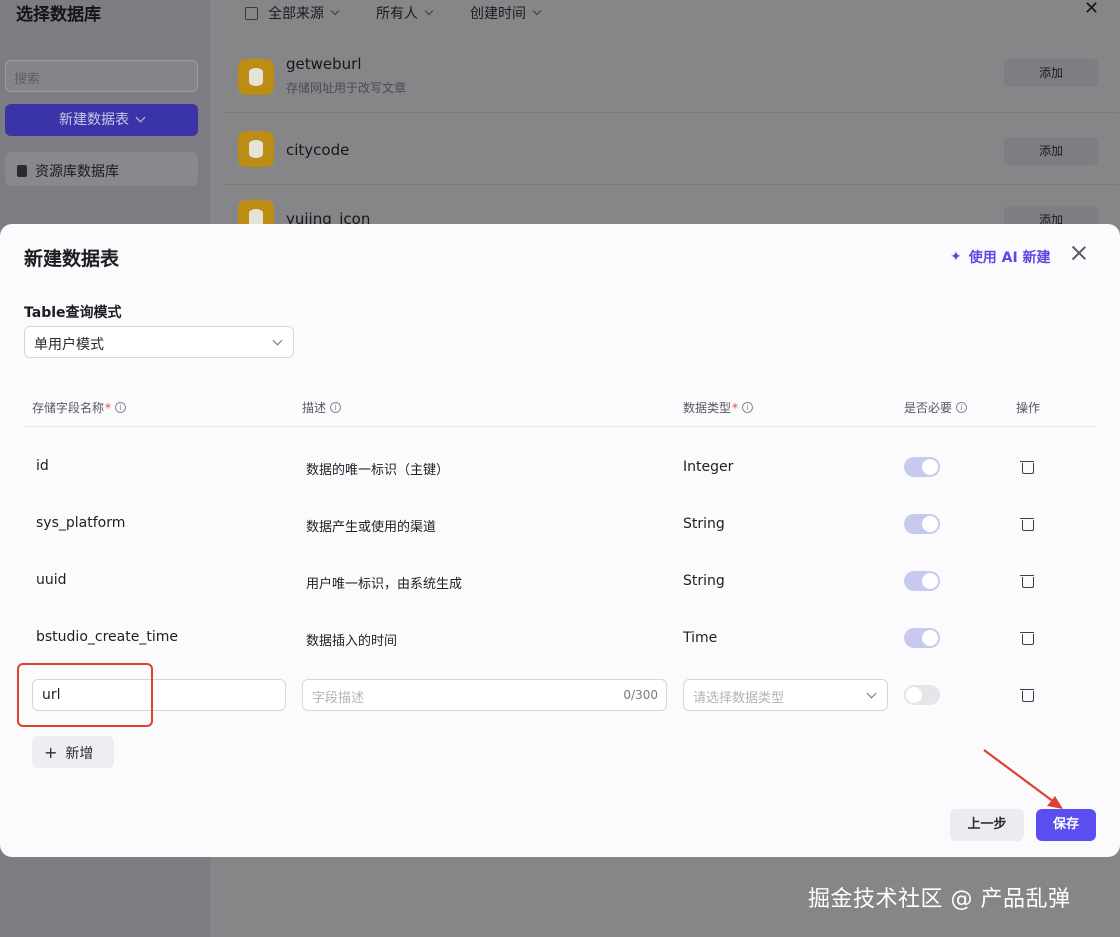 This screenshot has height=937, width=1120. I want to click on char-counter: 0/300, so click(640, 695).